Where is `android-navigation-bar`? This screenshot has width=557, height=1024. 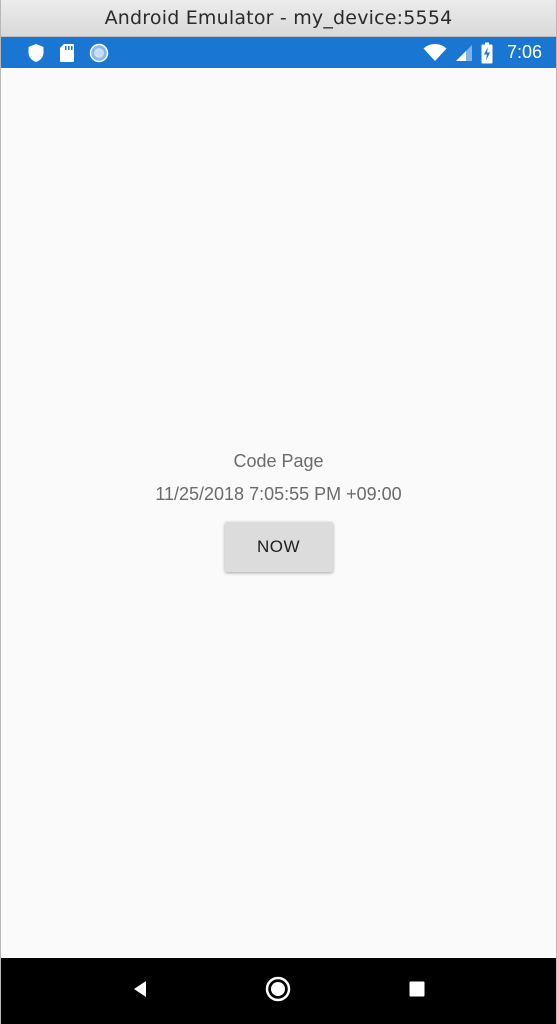
android-navigation-bar is located at coordinates (278, 991).